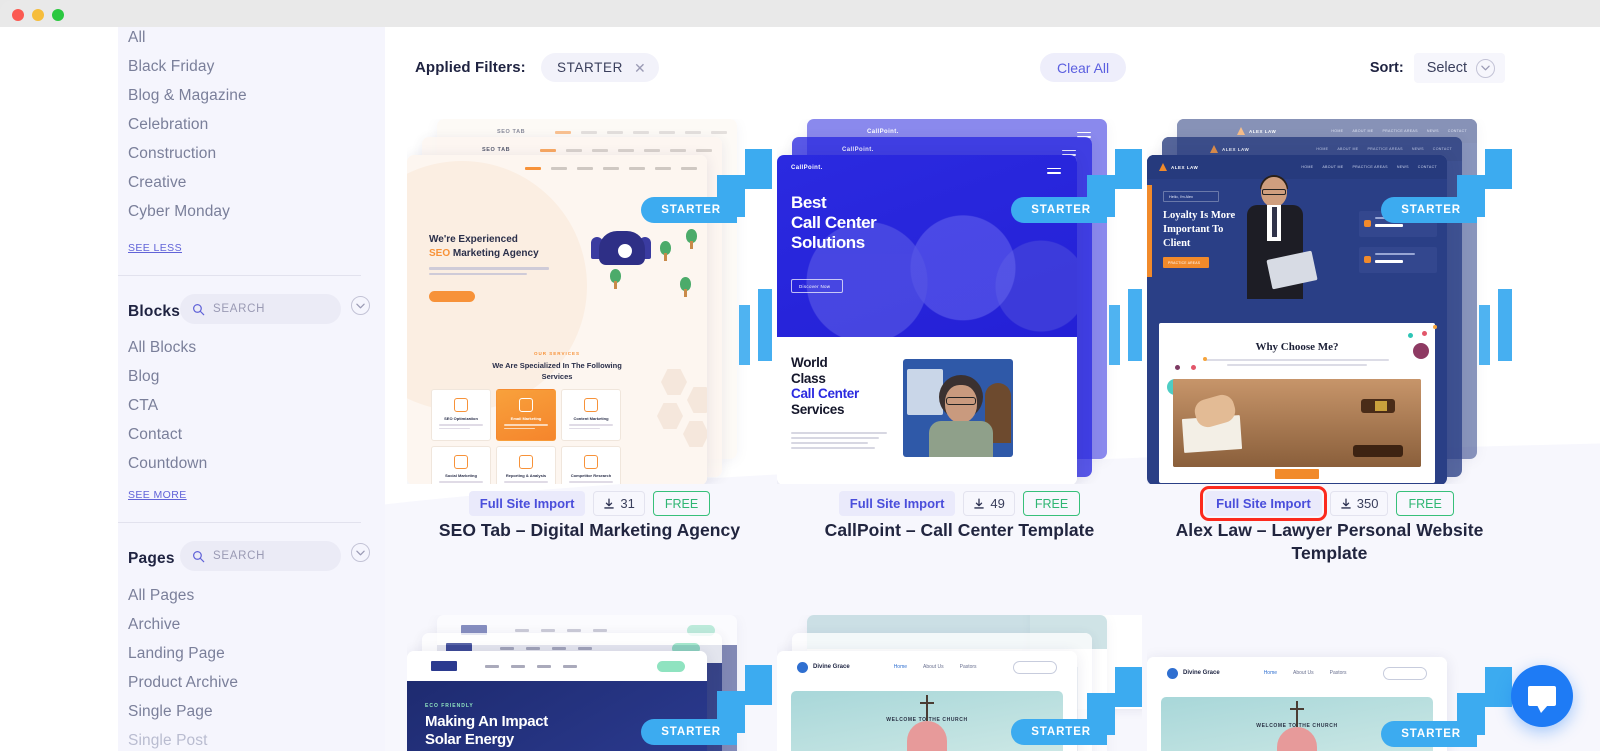 The height and width of the screenshot is (751, 1600). I want to click on preview-section-heading: Why Choose Me?, so click(1297, 347).